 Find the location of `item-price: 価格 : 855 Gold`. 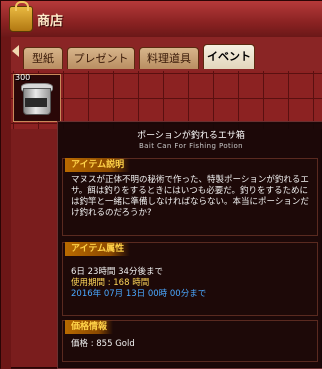

item-price: 価格 : 855 Gold is located at coordinates (103, 344).